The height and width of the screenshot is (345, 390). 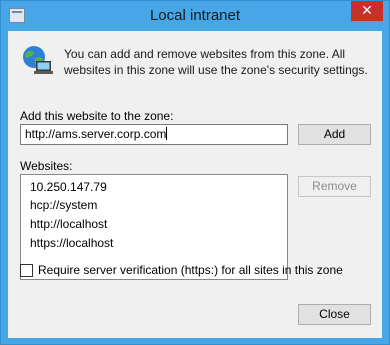 What do you see at coordinates (167, 133) in the screenshot?
I see `text-caret` at bounding box center [167, 133].